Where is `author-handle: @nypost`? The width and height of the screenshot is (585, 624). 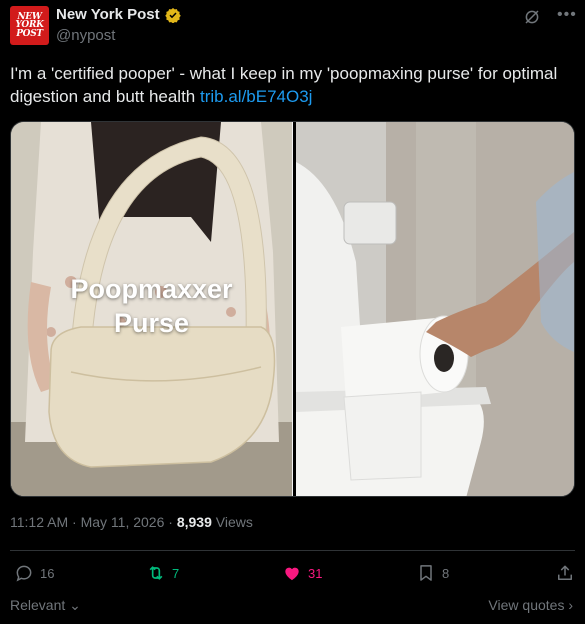
author-handle: @nypost is located at coordinates (85, 35).